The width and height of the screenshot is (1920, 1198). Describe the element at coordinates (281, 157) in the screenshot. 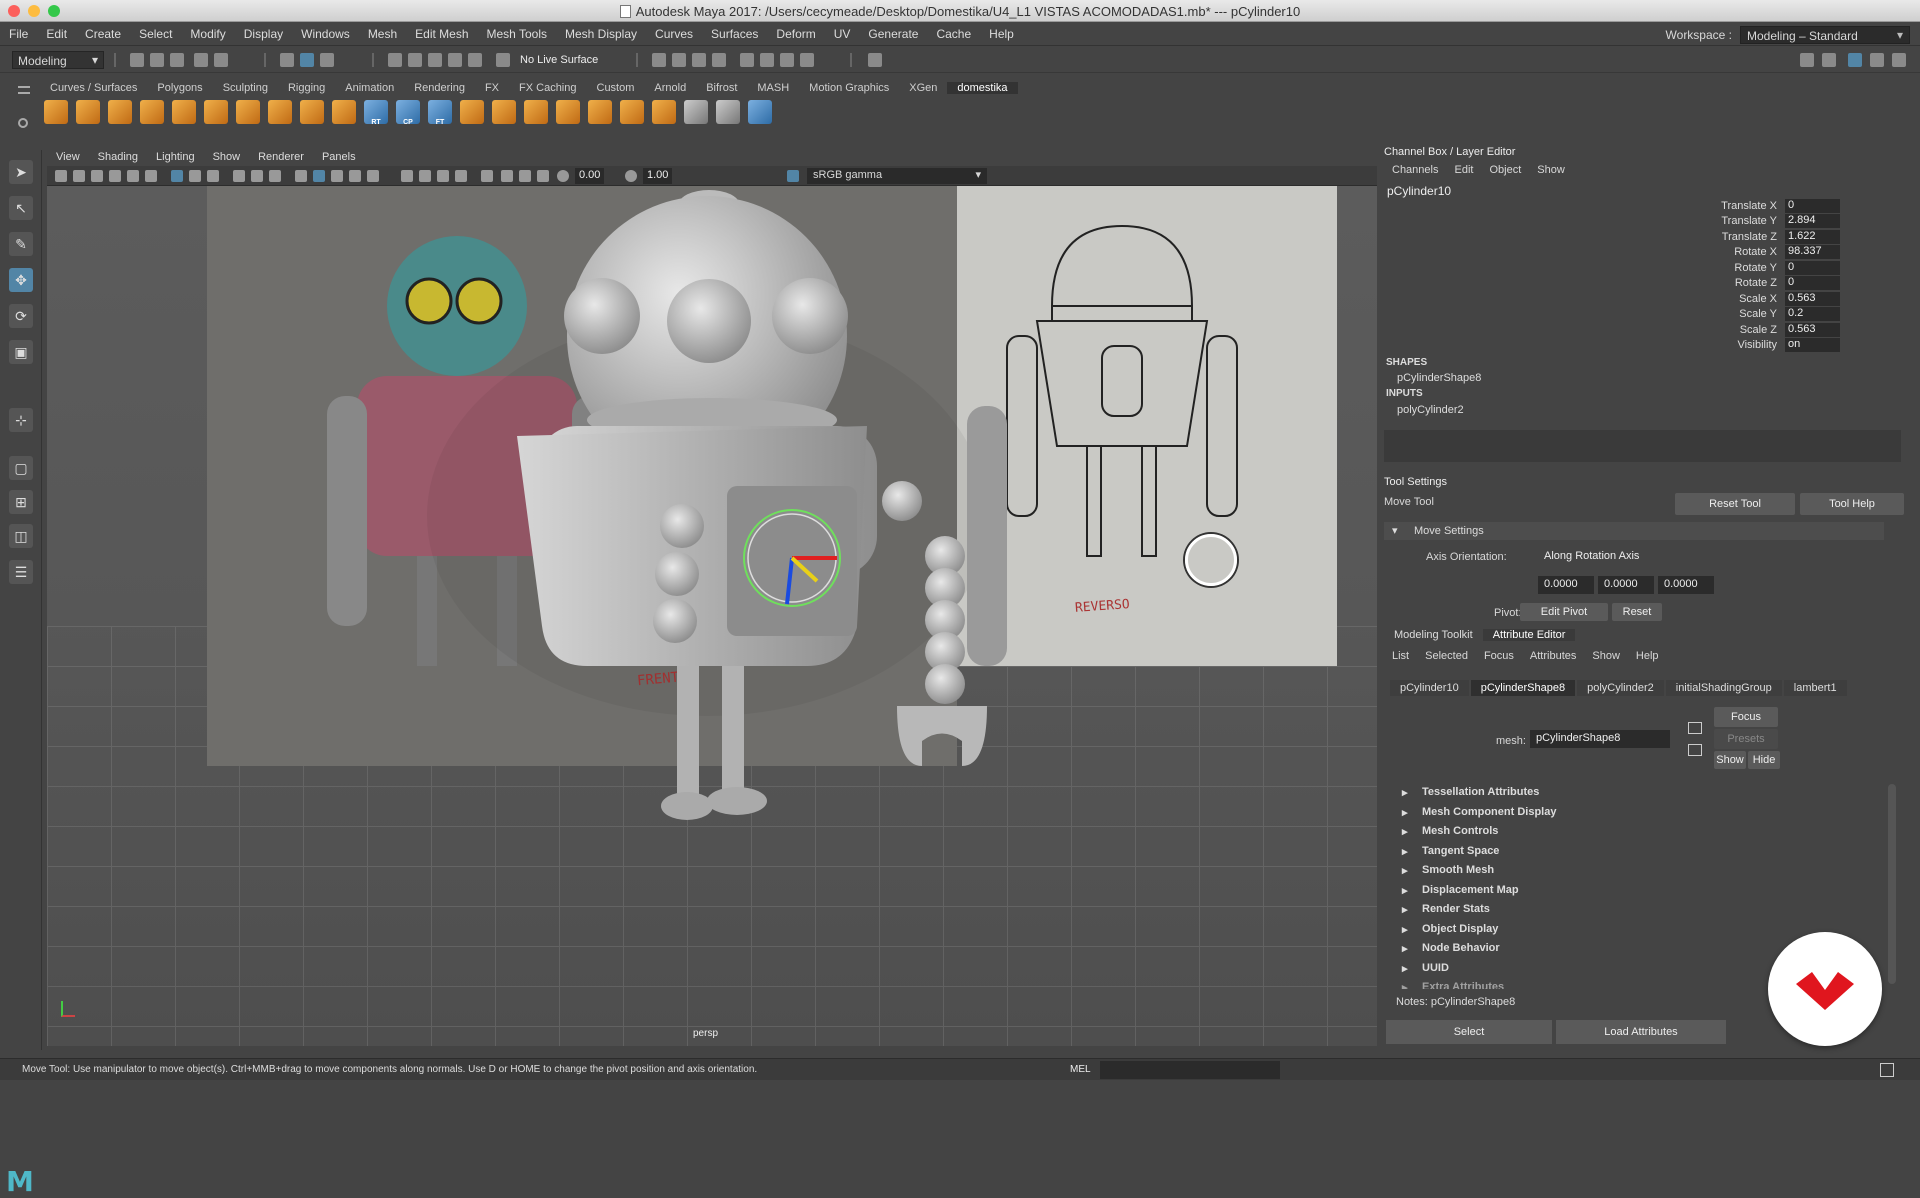

I see `viewport-menu-renderer: Renderer` at that location.